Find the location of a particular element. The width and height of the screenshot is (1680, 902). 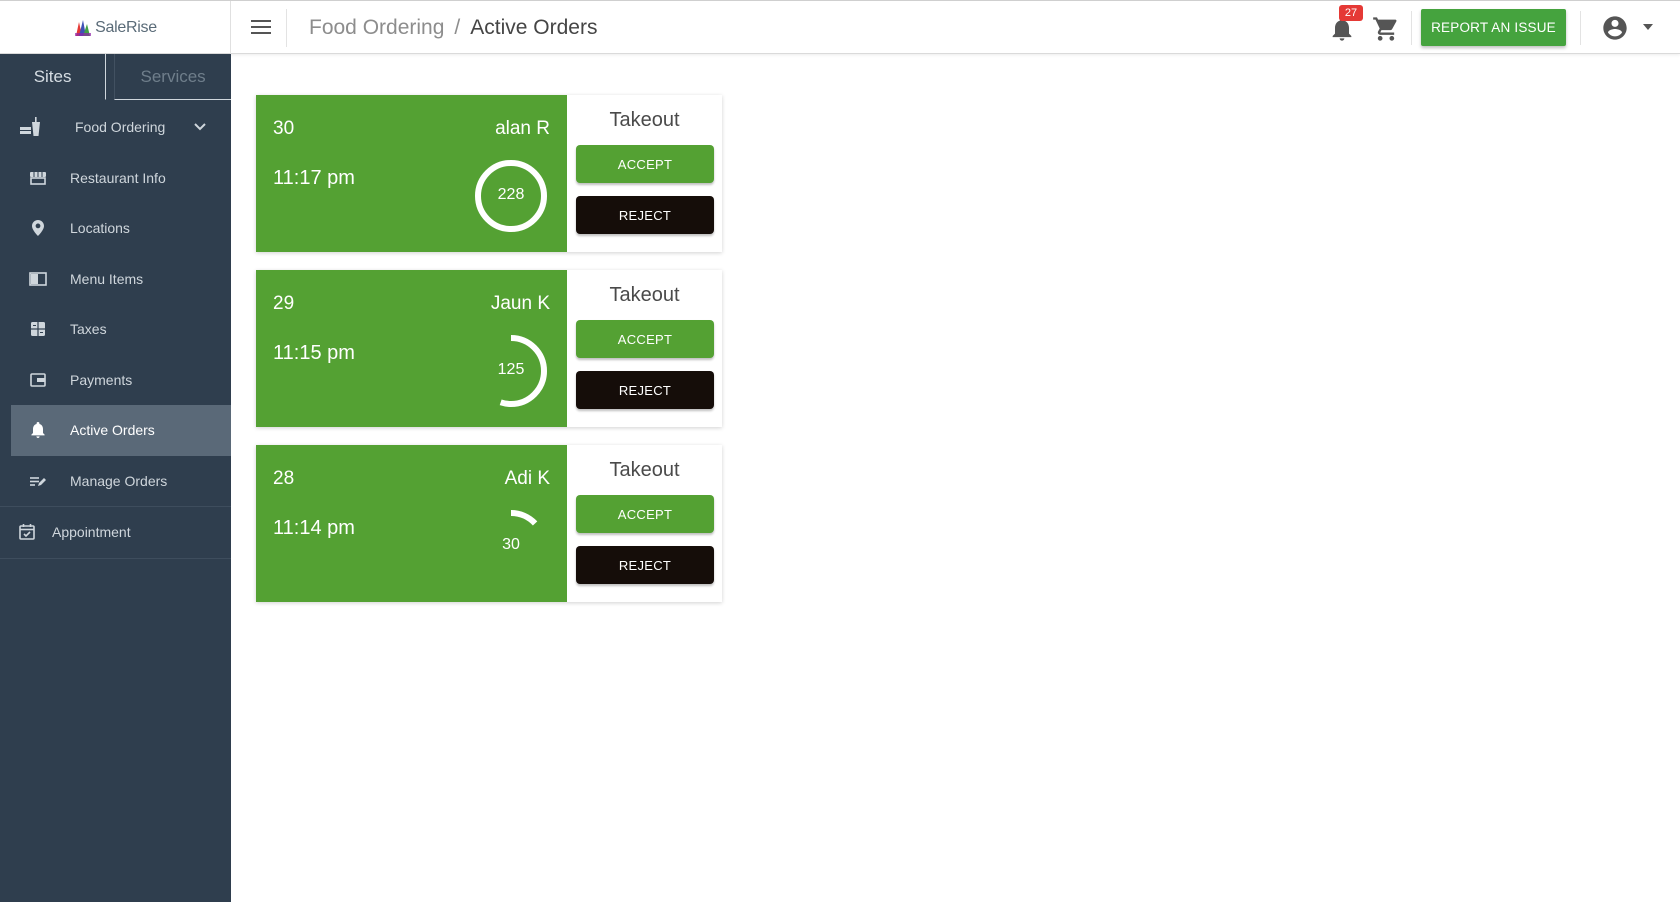

customer-name: alan R is located at coordinates (522, 128).